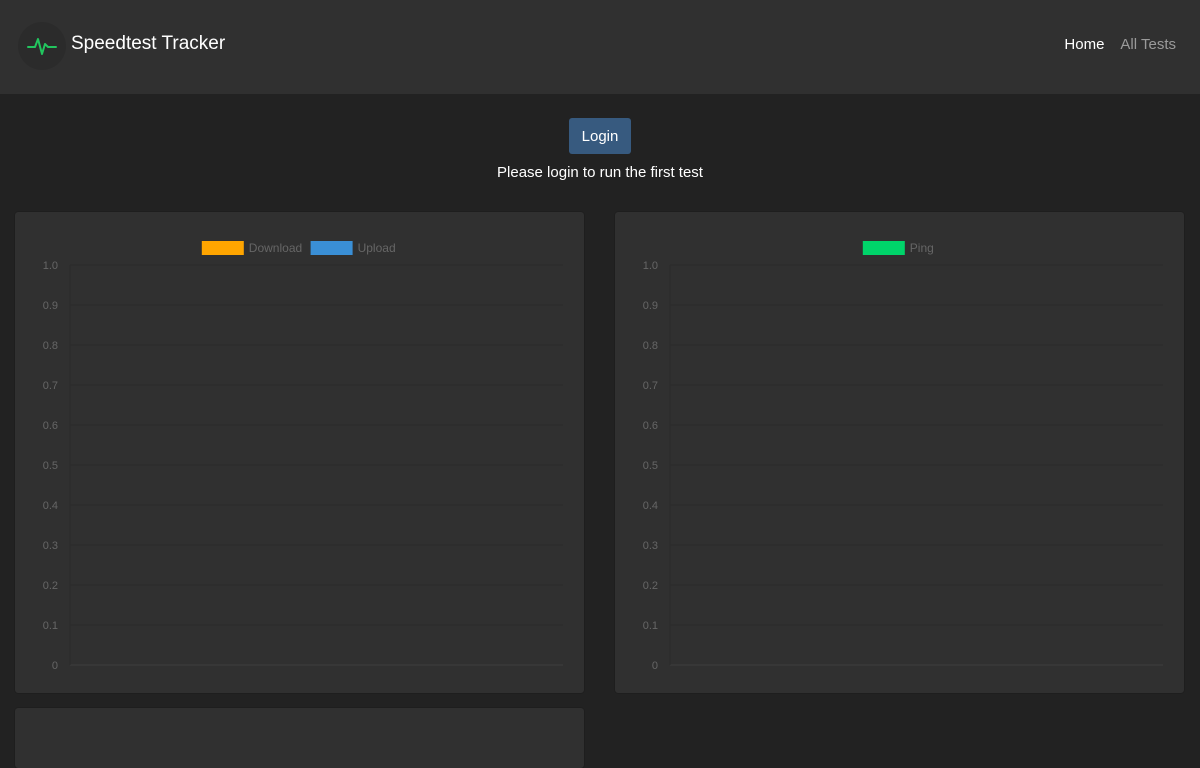 The width and height of the screenshot is (1200, 768). I want to click on legend-label: Ping, so click(922, 248).